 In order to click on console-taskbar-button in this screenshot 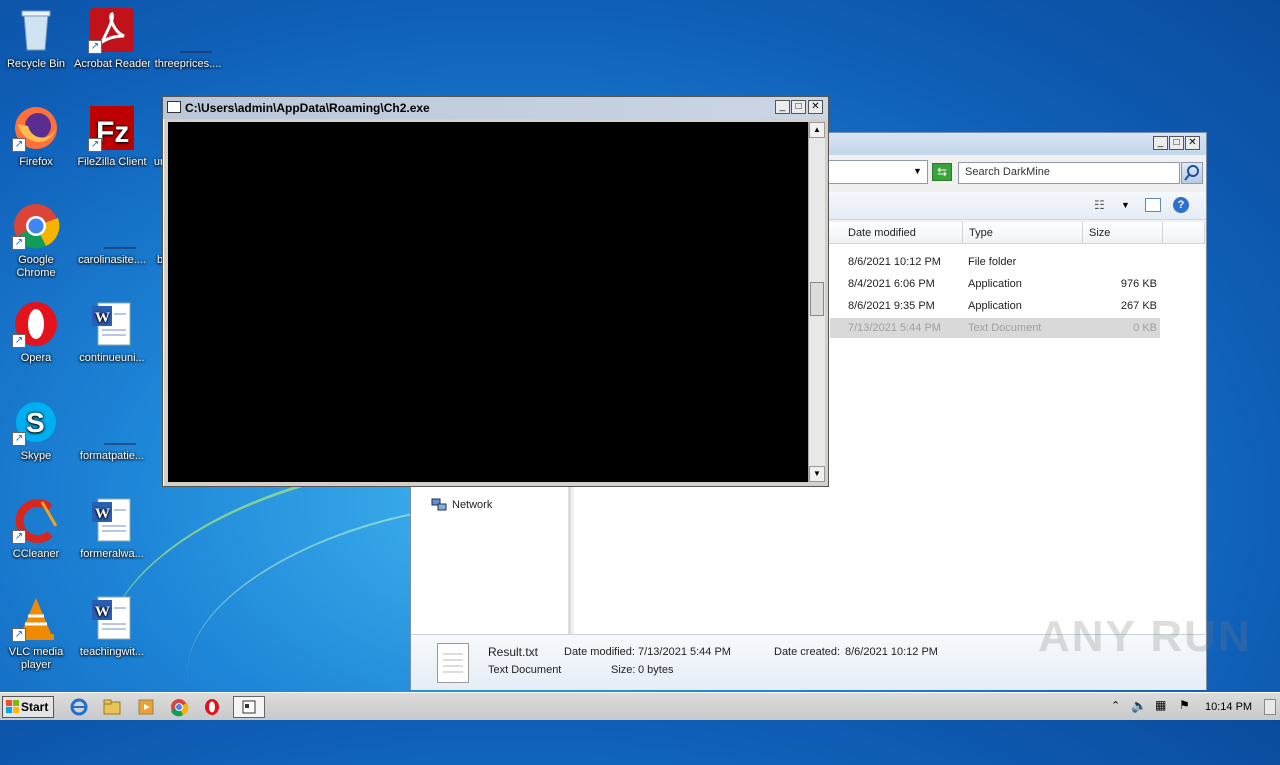, I will do `click(249, 707)`.